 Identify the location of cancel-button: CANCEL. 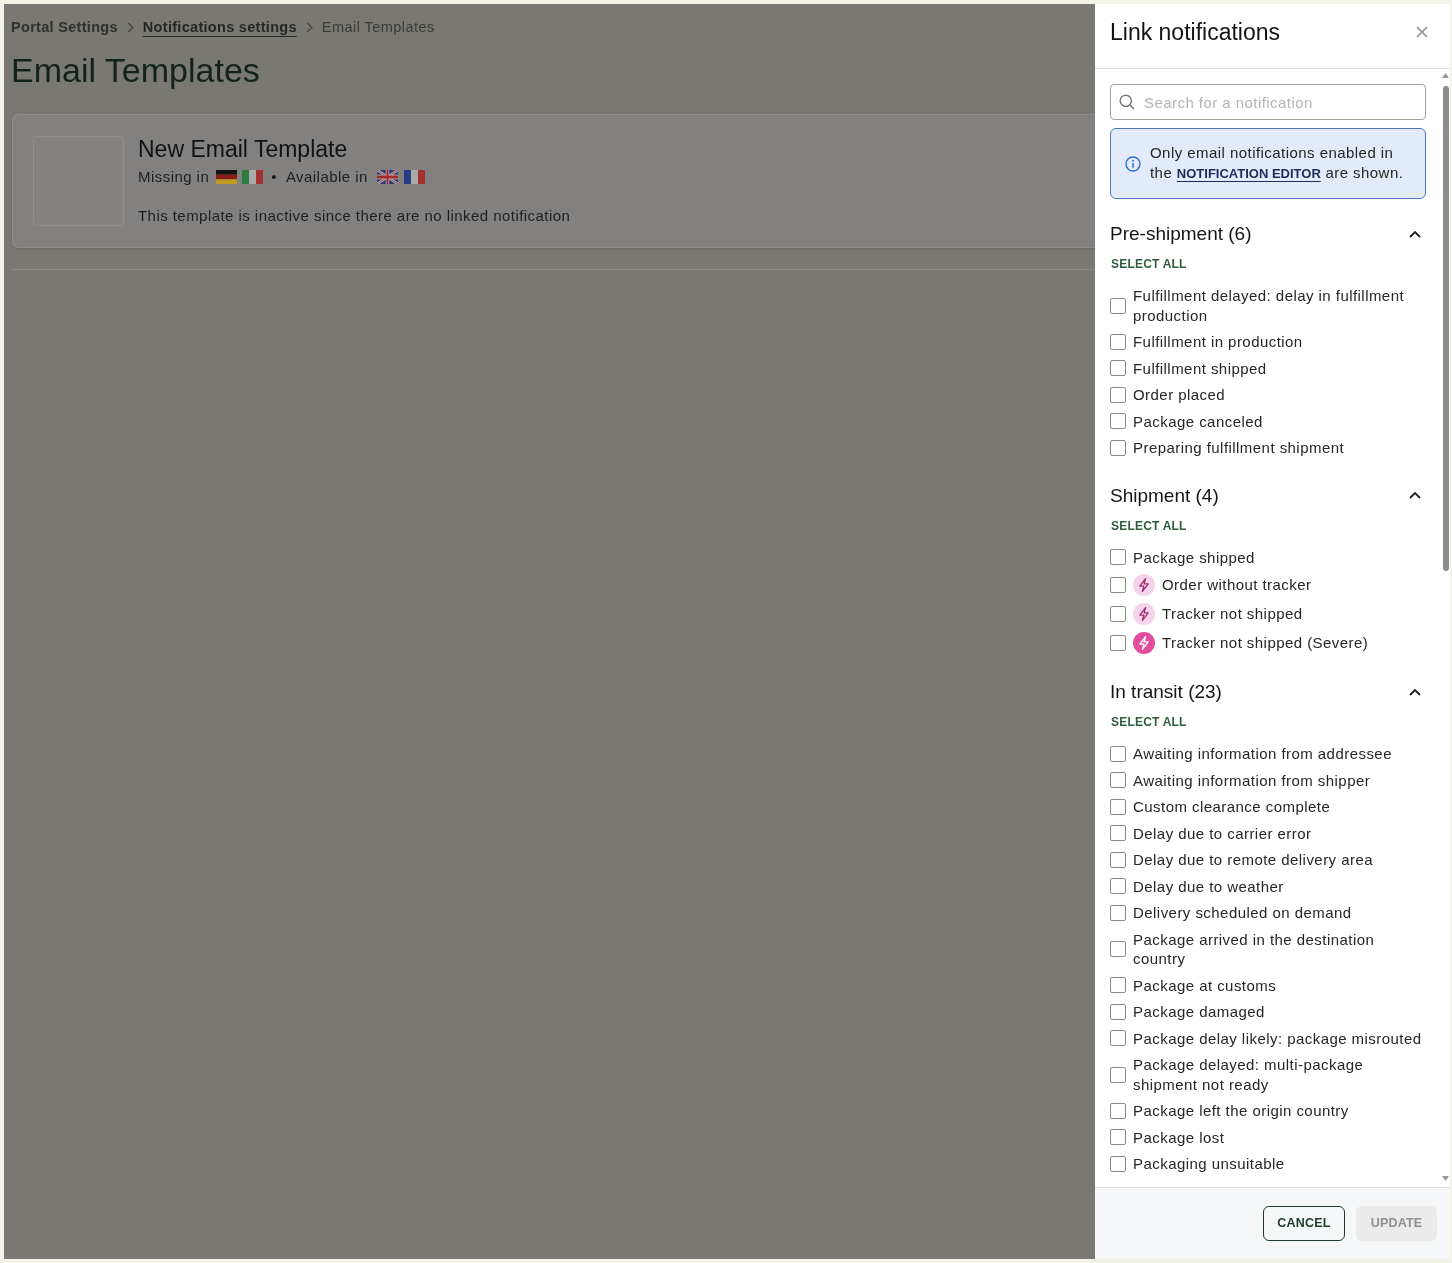
(1304, 1223).